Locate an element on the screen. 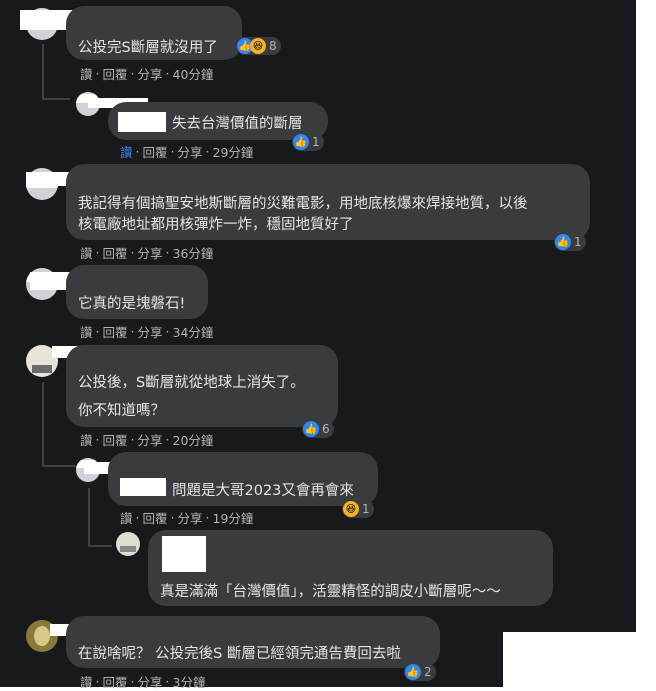 The width and height of the screenshot is (656, 691). timestamp: 36分鐘 is located at coordinates (193, 252).